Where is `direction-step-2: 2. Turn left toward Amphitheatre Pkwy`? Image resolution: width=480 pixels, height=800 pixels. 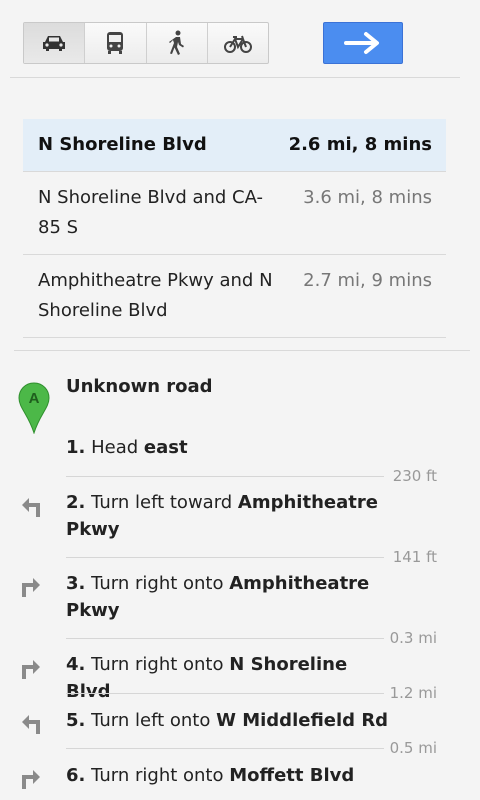
direction-step-2: 2. Turn left toward Amphitheatre Pkwy is located at coordinates (231, 516).